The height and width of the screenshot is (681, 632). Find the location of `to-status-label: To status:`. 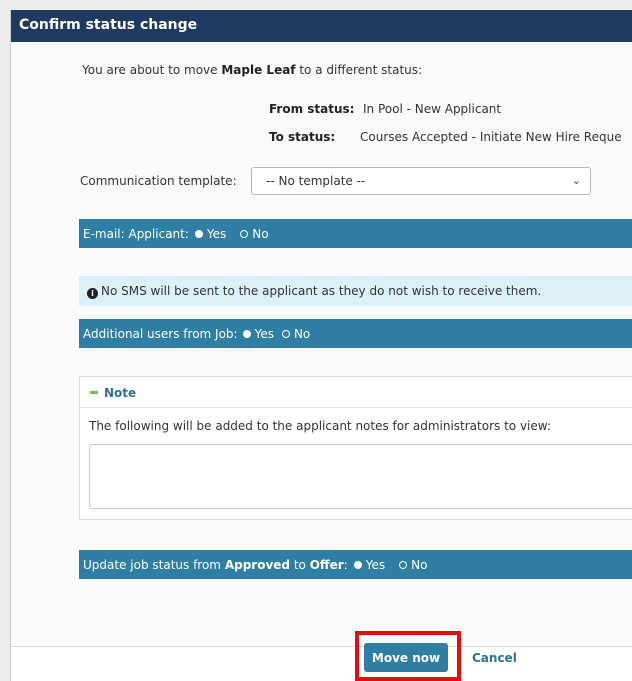

to-status-label: To status: is located at coordinates (302, 137).